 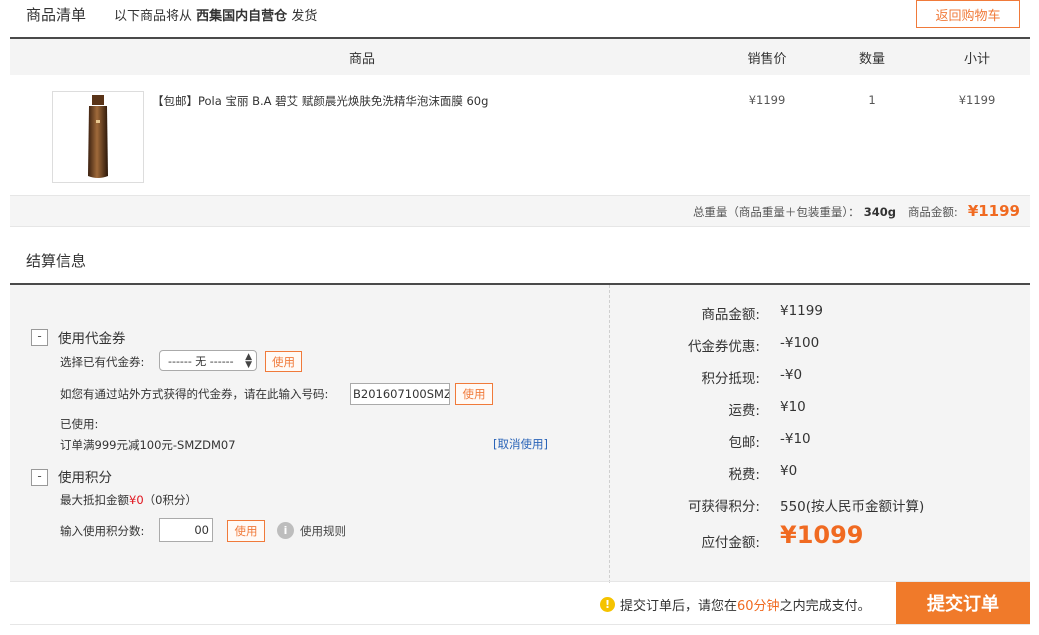 What do you see at coordinates (361, 59) in the screenshot?
I see `col-product: 商品` at bounding box center [361, 59].